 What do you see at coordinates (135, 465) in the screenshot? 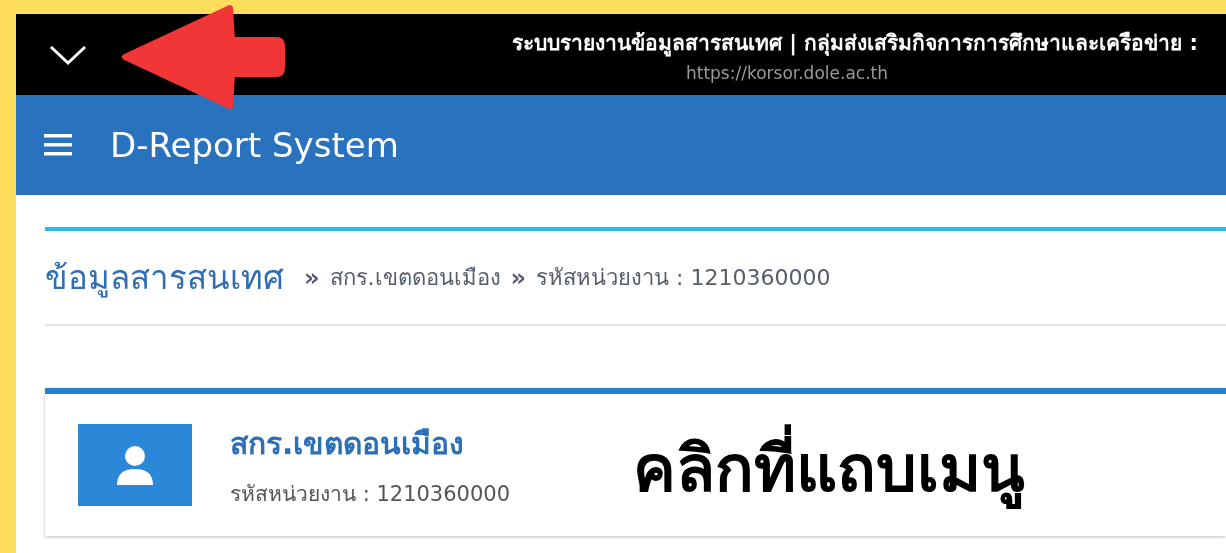
I see `user-icon` at bounding box center [135, 465].